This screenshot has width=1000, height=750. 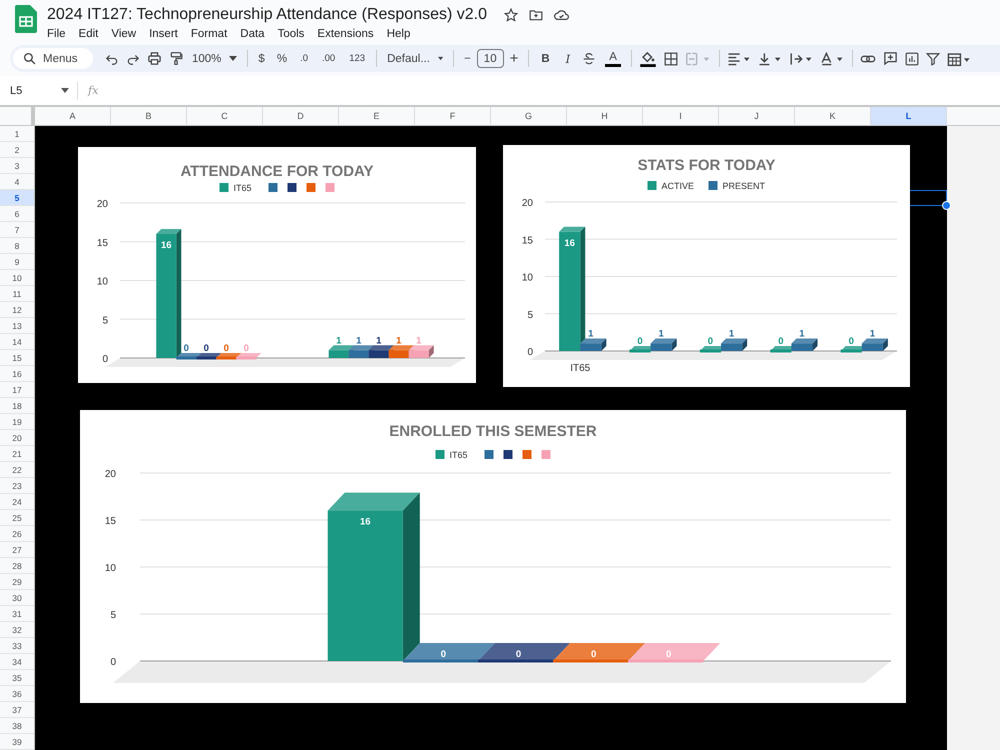 I want to click on menu-item: View, so click(x=123, y=34).